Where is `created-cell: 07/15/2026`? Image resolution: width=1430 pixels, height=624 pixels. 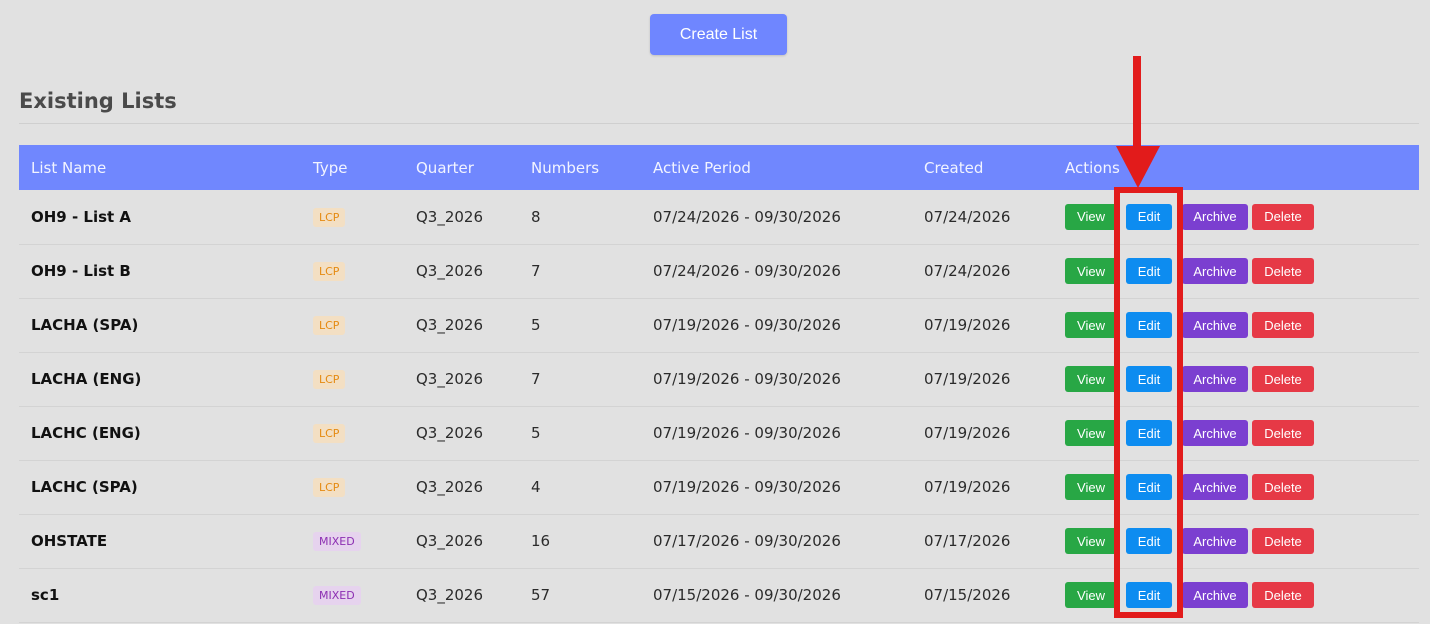
created-cell: 07/15/2026 is located at coordinates (967, 595).